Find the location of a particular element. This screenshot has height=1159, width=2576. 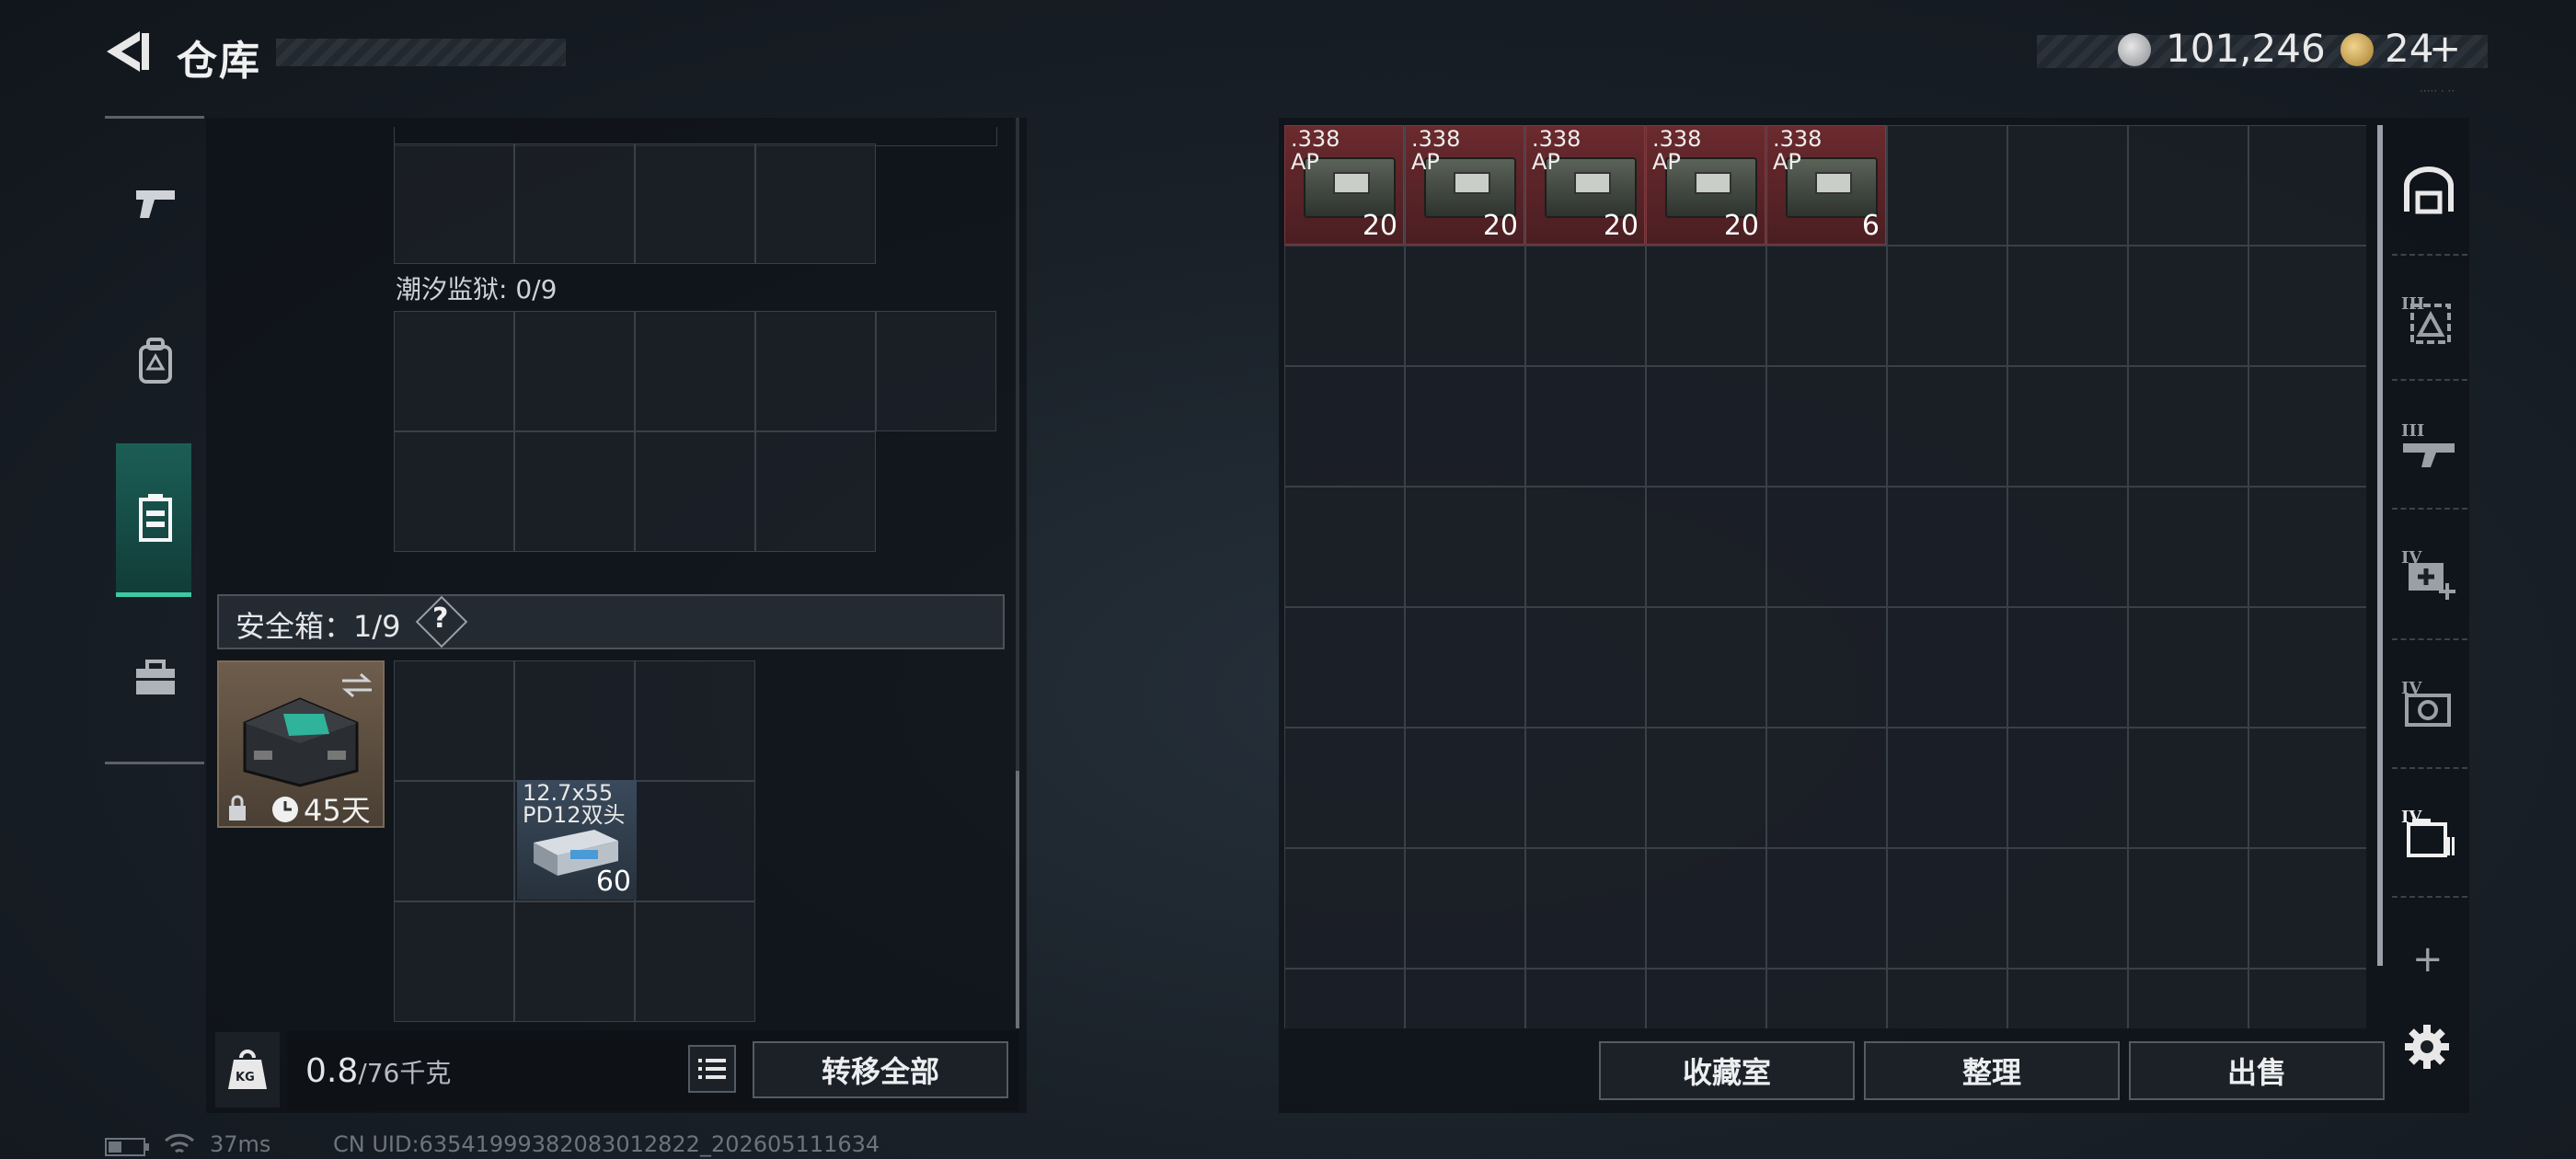

tab-gear: IV is located at coordinates (2429, 704).